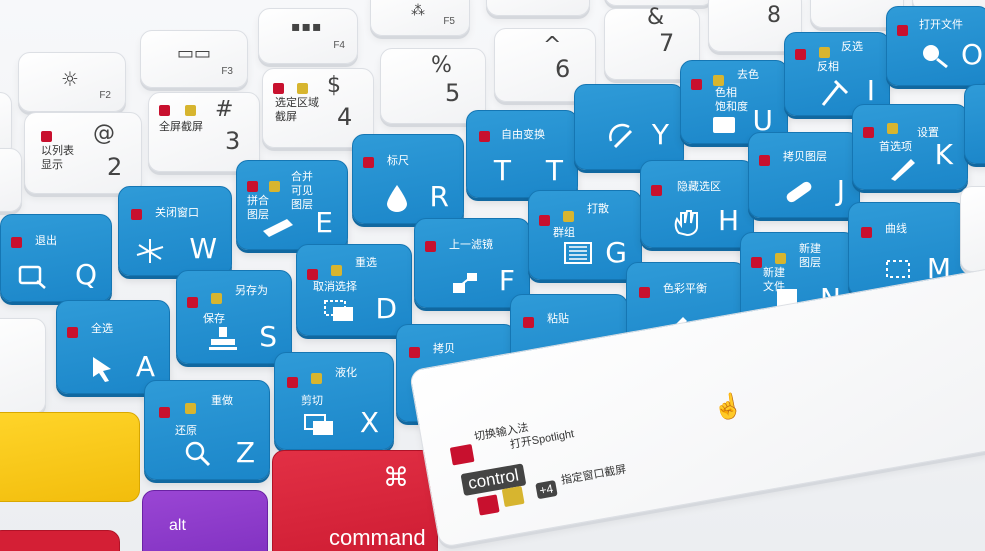 The image size is (985, 551). What do you see at coordinates (585, 235) in the screenshot?
I see `key-g: 打散 群组 G` at bounding box center [585, 235].